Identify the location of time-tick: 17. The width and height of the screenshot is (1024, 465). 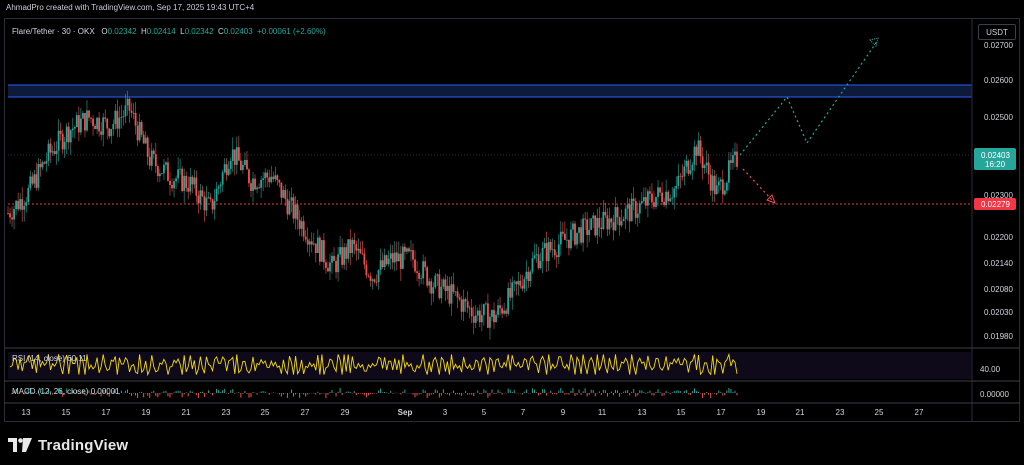
(106, 412).